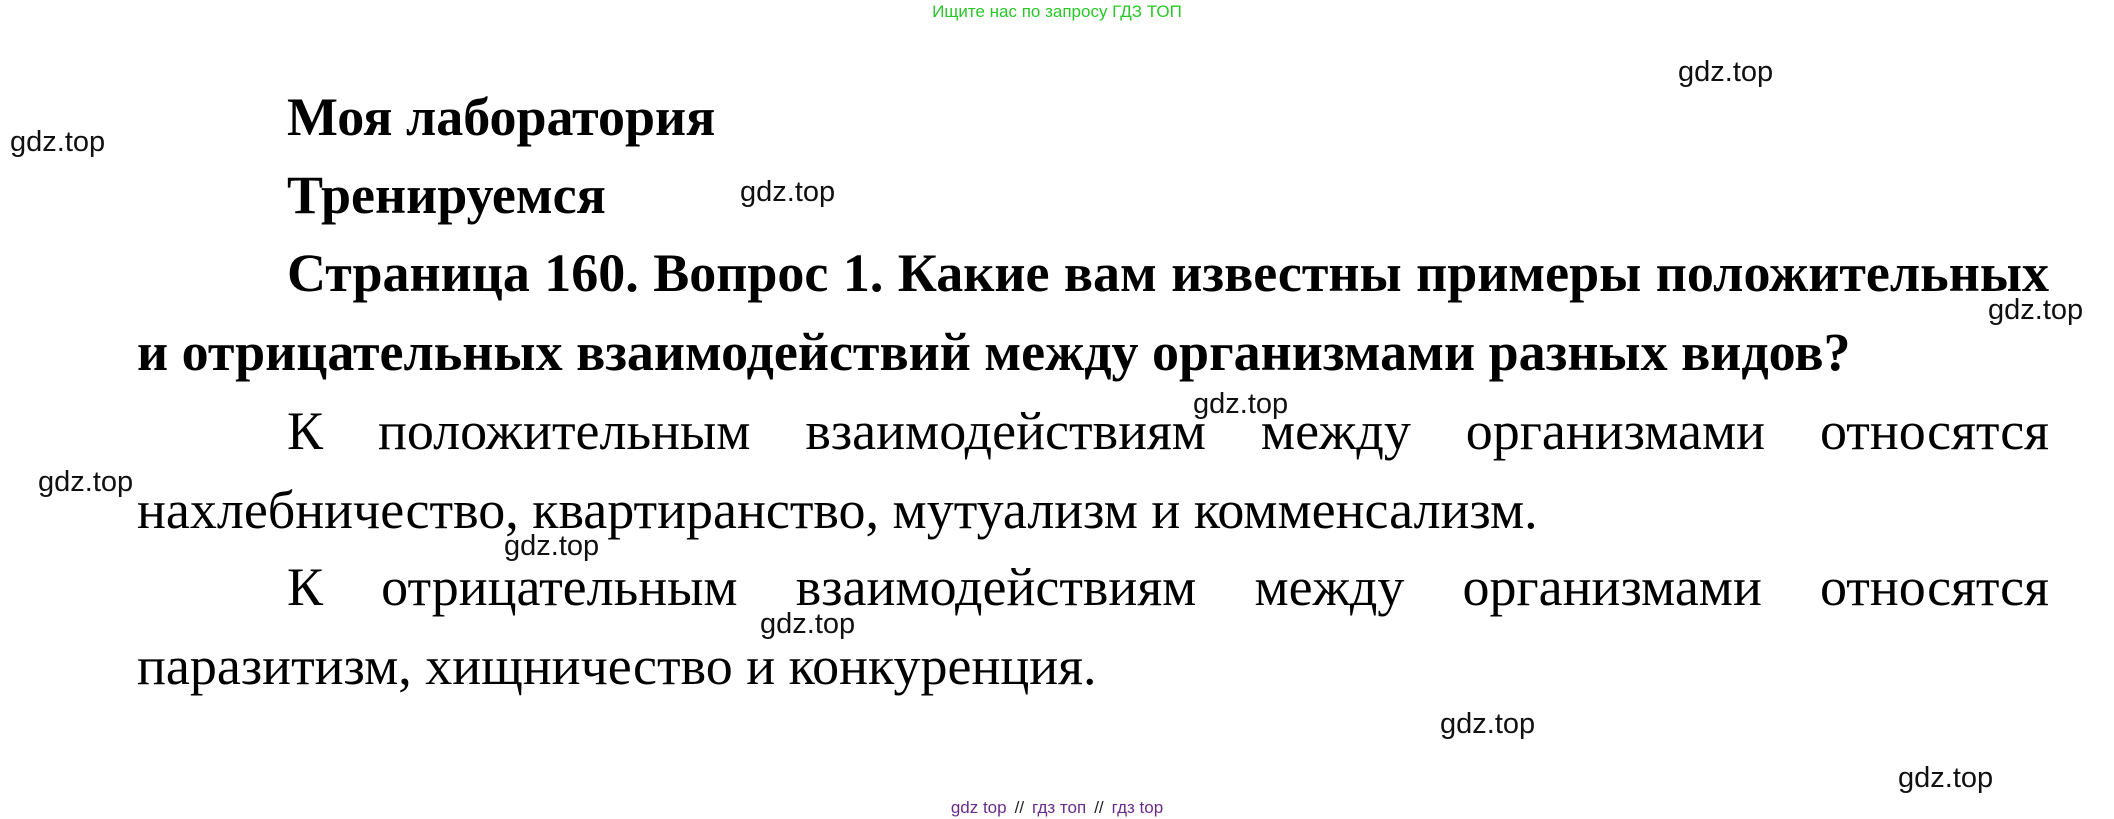 This screenshot has width=2114, height=819. What do you see at coordinates (1137, 807) in the screenshot?
I see `bottom-banner-item: гдз top` at bounding box center [1137, 807].